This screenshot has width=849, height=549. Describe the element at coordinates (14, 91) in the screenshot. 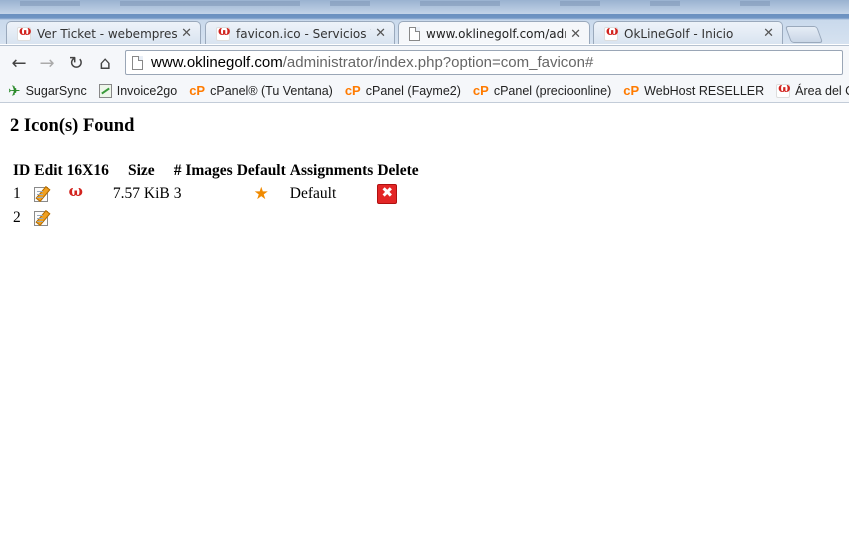

I see `sugarsync-icon: ✈` at that location.